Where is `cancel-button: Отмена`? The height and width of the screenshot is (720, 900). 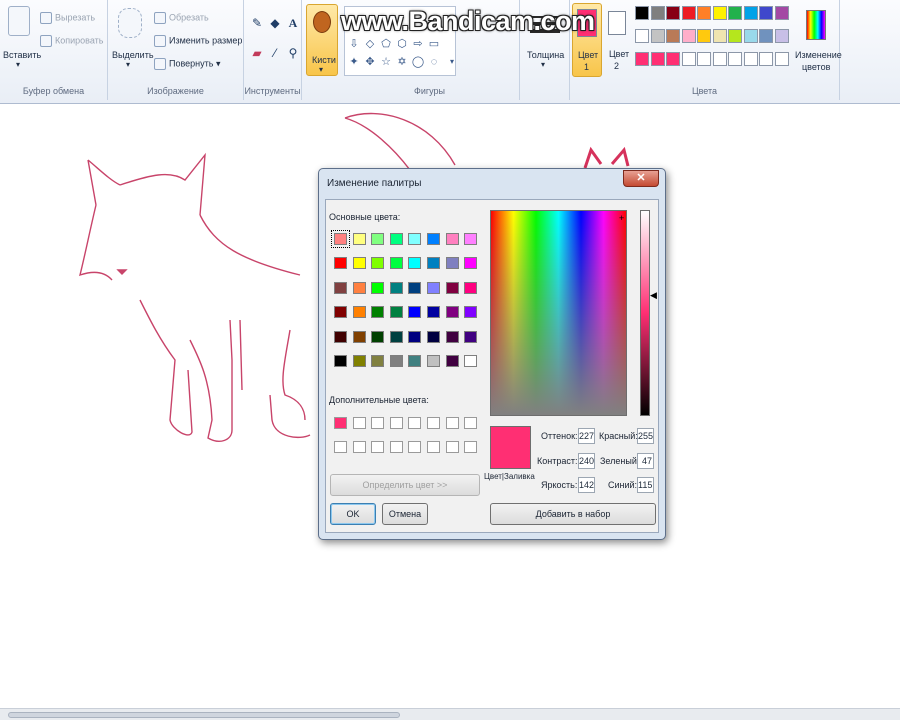
cancel-button: Отмена is located at coordinates (405, 514).